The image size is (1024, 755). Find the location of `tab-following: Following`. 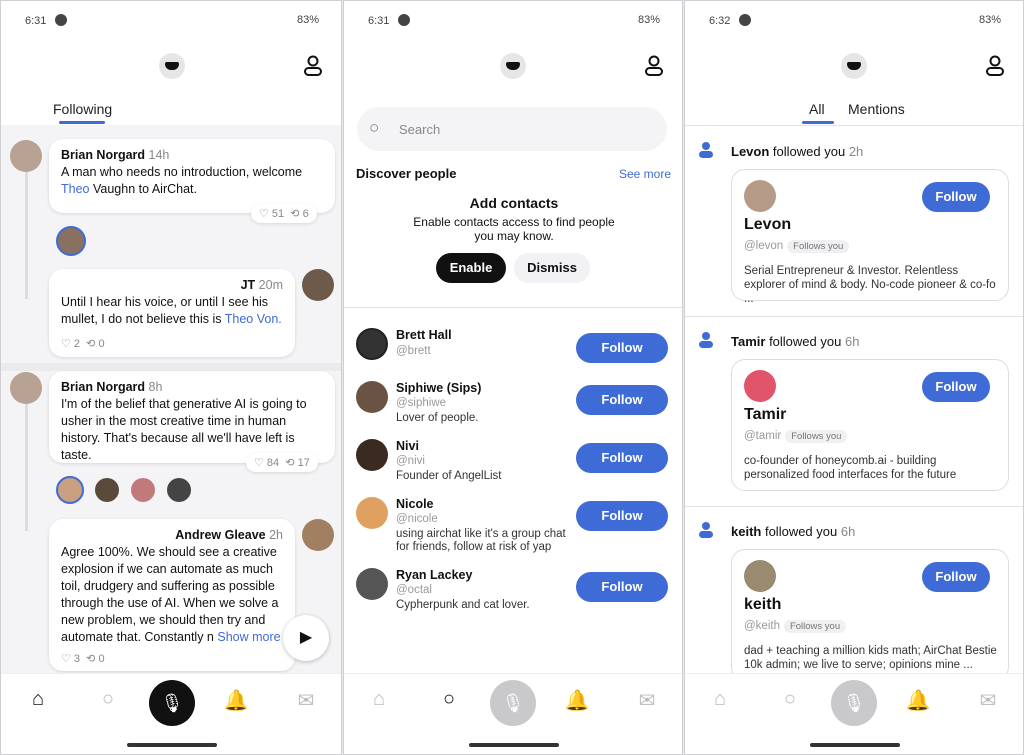

tab-following: Following is located at coordinates (82, 109).